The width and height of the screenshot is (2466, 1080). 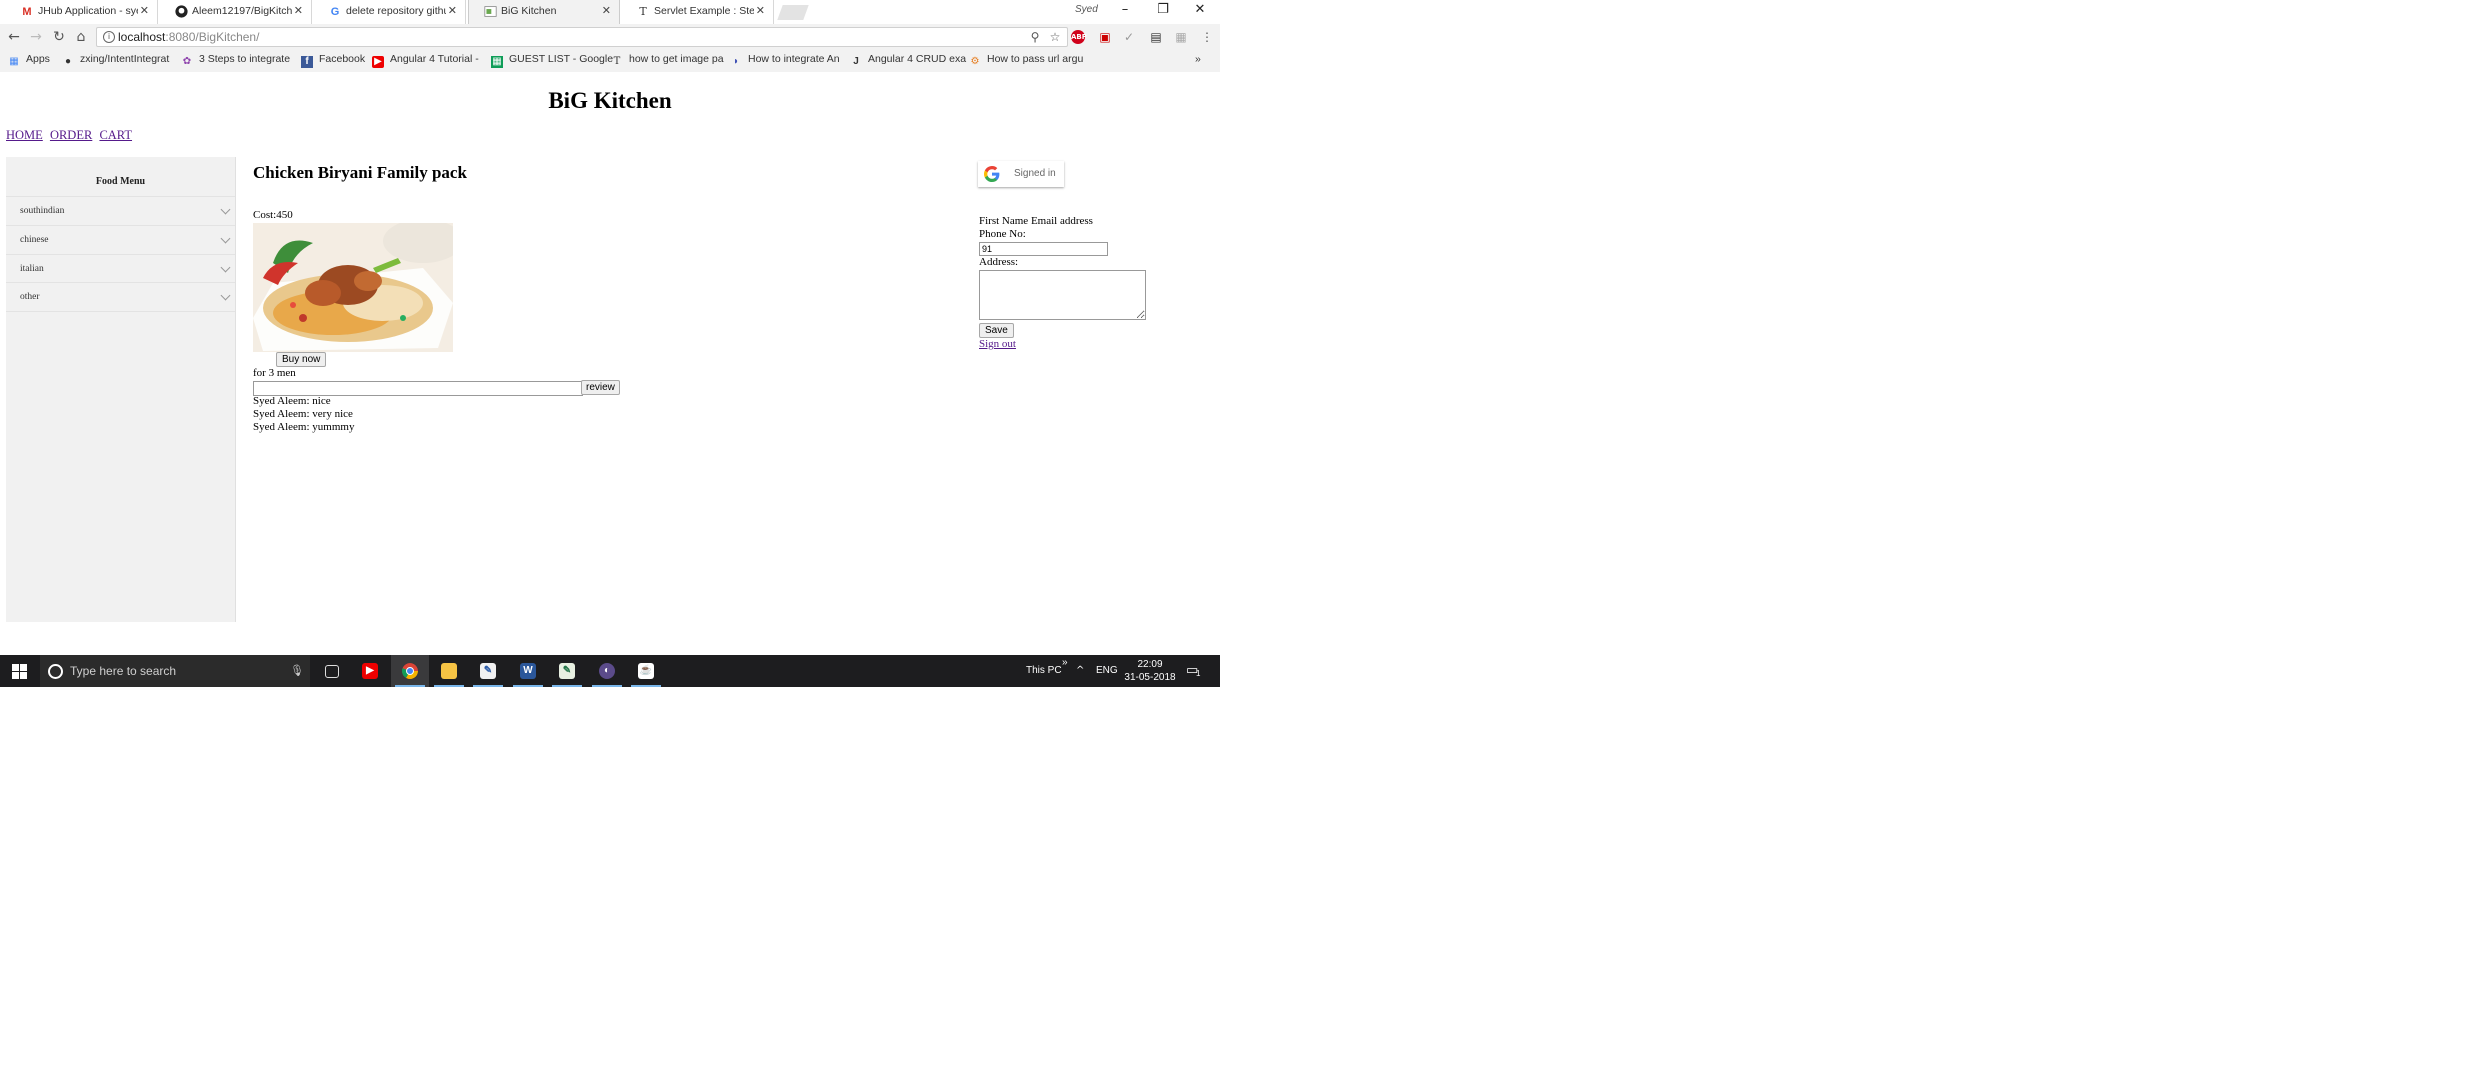 What do you see at coordinates (115, 60) in the screenshot?
I see `bookmark-zxing: ● zxing/IntentIntegrat` at bounding box center [115, 60].